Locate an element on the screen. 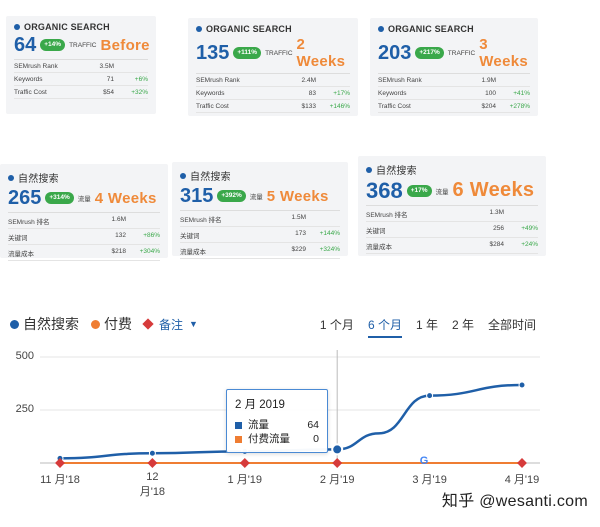 This screenshot has height=527, width=600. x-tick-label: 2 月'19 is located at coordinates (337, 480).